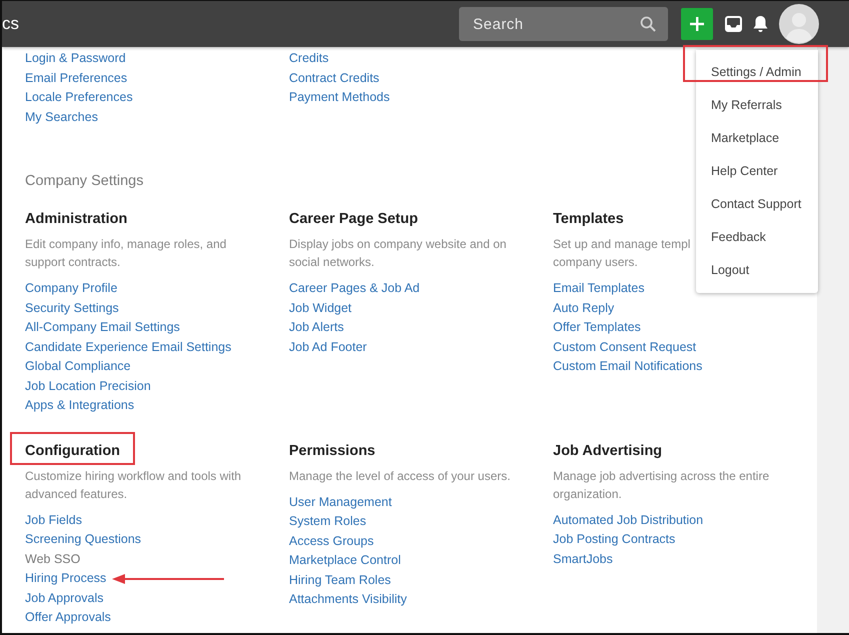 Image resolution: width=849 pixels, height=635 pixels. Describe the element at coordinates (621, 253) in the screenshot. I see `group-description: Set up and manage templ company users.` at that location.